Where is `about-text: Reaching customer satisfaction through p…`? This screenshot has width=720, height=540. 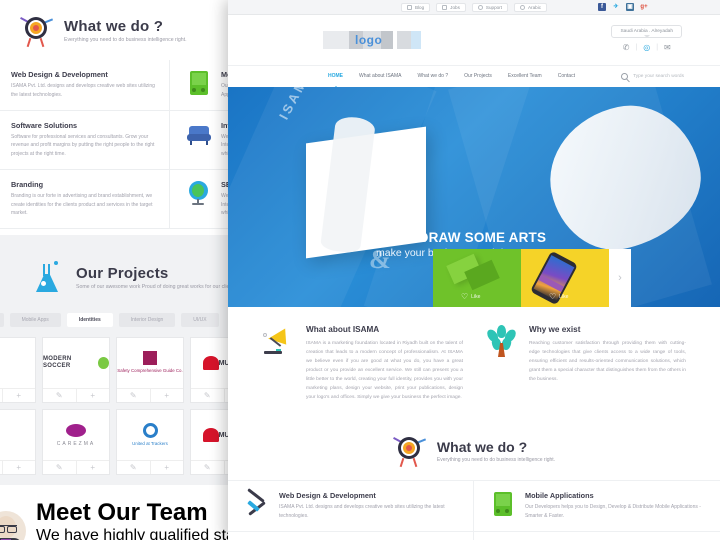
about-text: Reaching customer satisfaction through p… is located at coordinates (607, 362).